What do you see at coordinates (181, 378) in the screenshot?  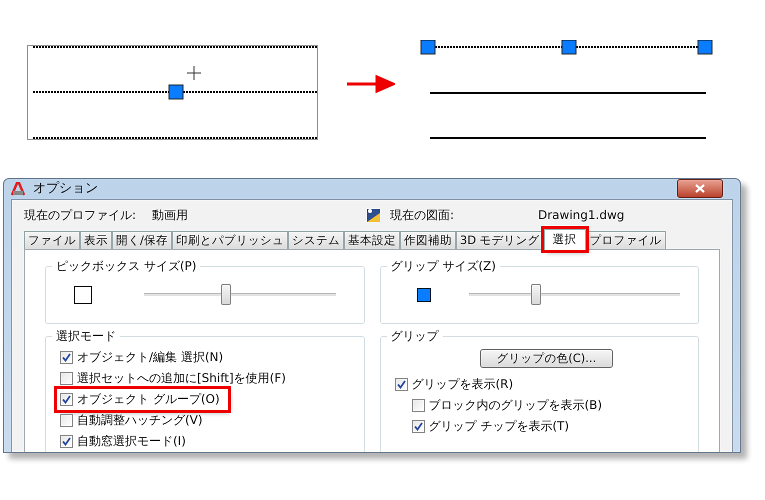 I see `checkbox-label: 選択セットへの追加に[Shift]を使用(F)` at bounding box center [181, 378].